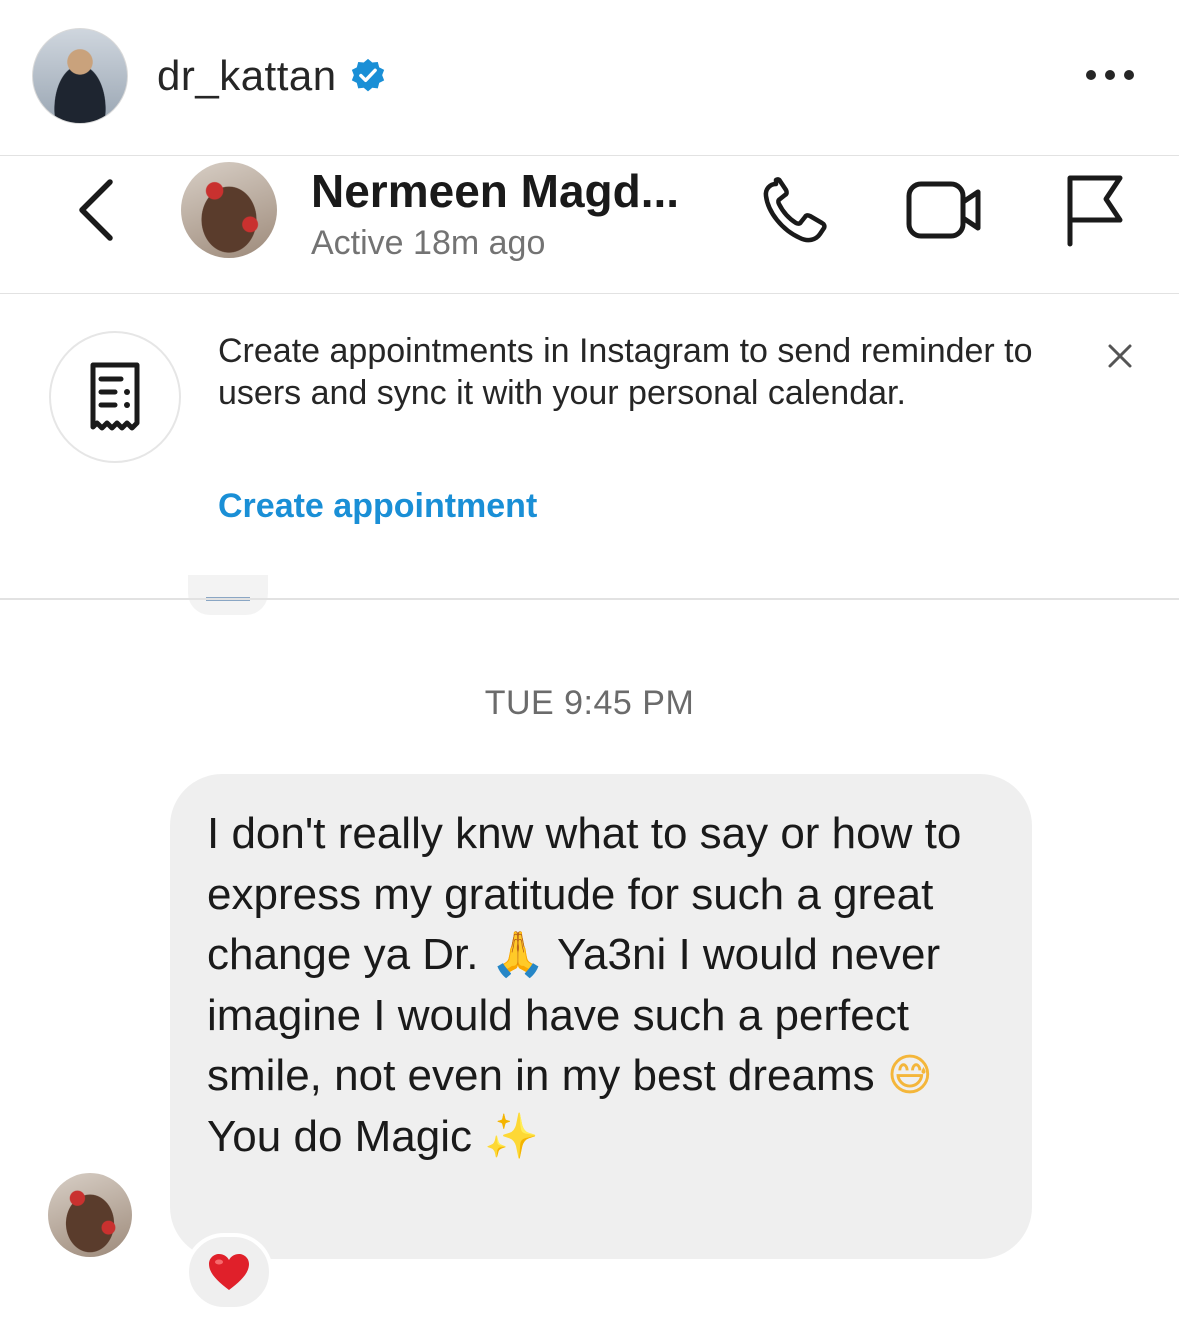 Image resolution: width=1179 pixels, height=1326 pixels. Describe the element at coordinates (80, 76) in the screenshot. I see `profile-avatar` at that location.